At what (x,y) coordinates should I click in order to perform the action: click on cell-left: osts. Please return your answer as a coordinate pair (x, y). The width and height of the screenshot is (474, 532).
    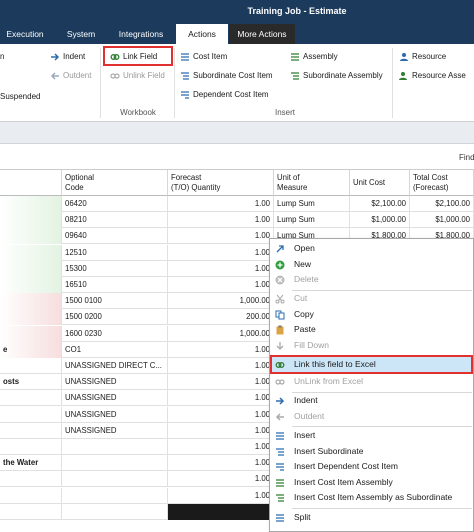
    Looking at the image, I should click on (31, 382).